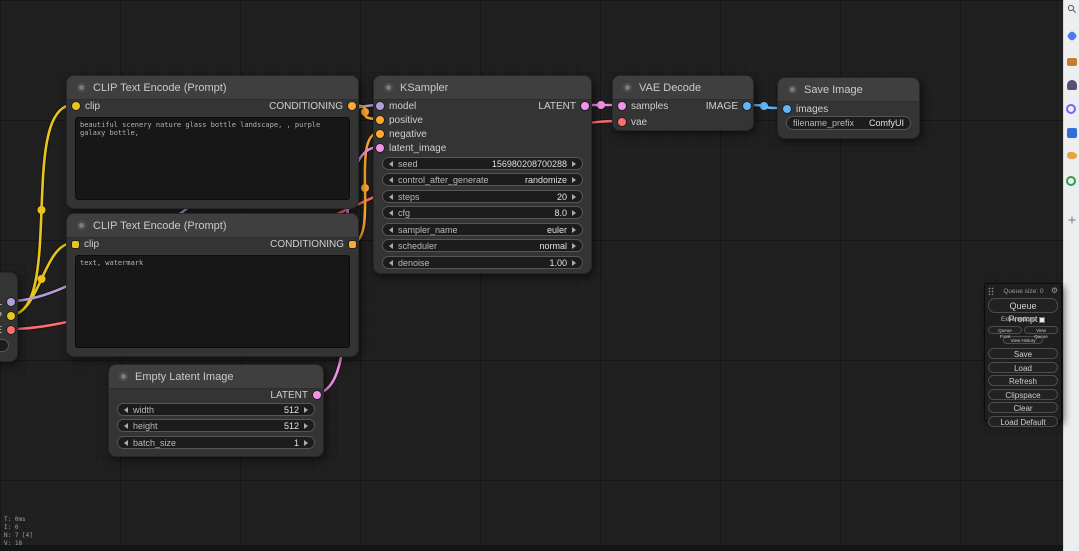  Describe the element at coordinates (1072, 62) in the screenshot. I see `briefcase-icon` at that location.